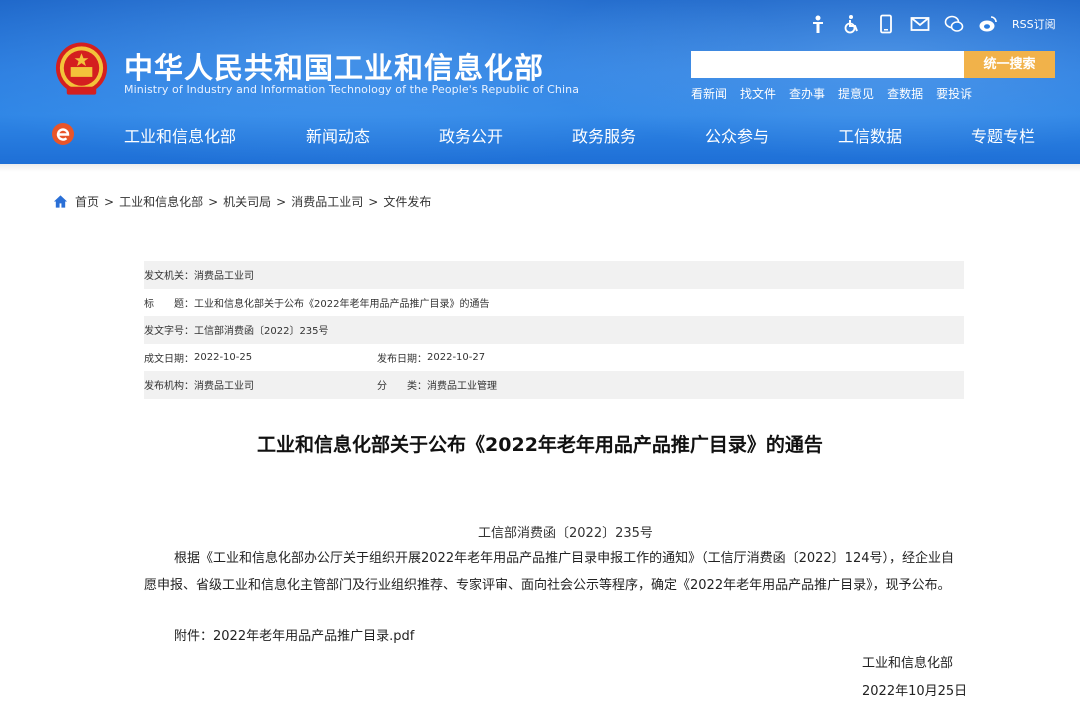 The width and height of the screenshot is (1080, 721). Describe the element at coordinates (223, 357) in the screenshot. I see `meta-value: 2022-10-25` at that location.